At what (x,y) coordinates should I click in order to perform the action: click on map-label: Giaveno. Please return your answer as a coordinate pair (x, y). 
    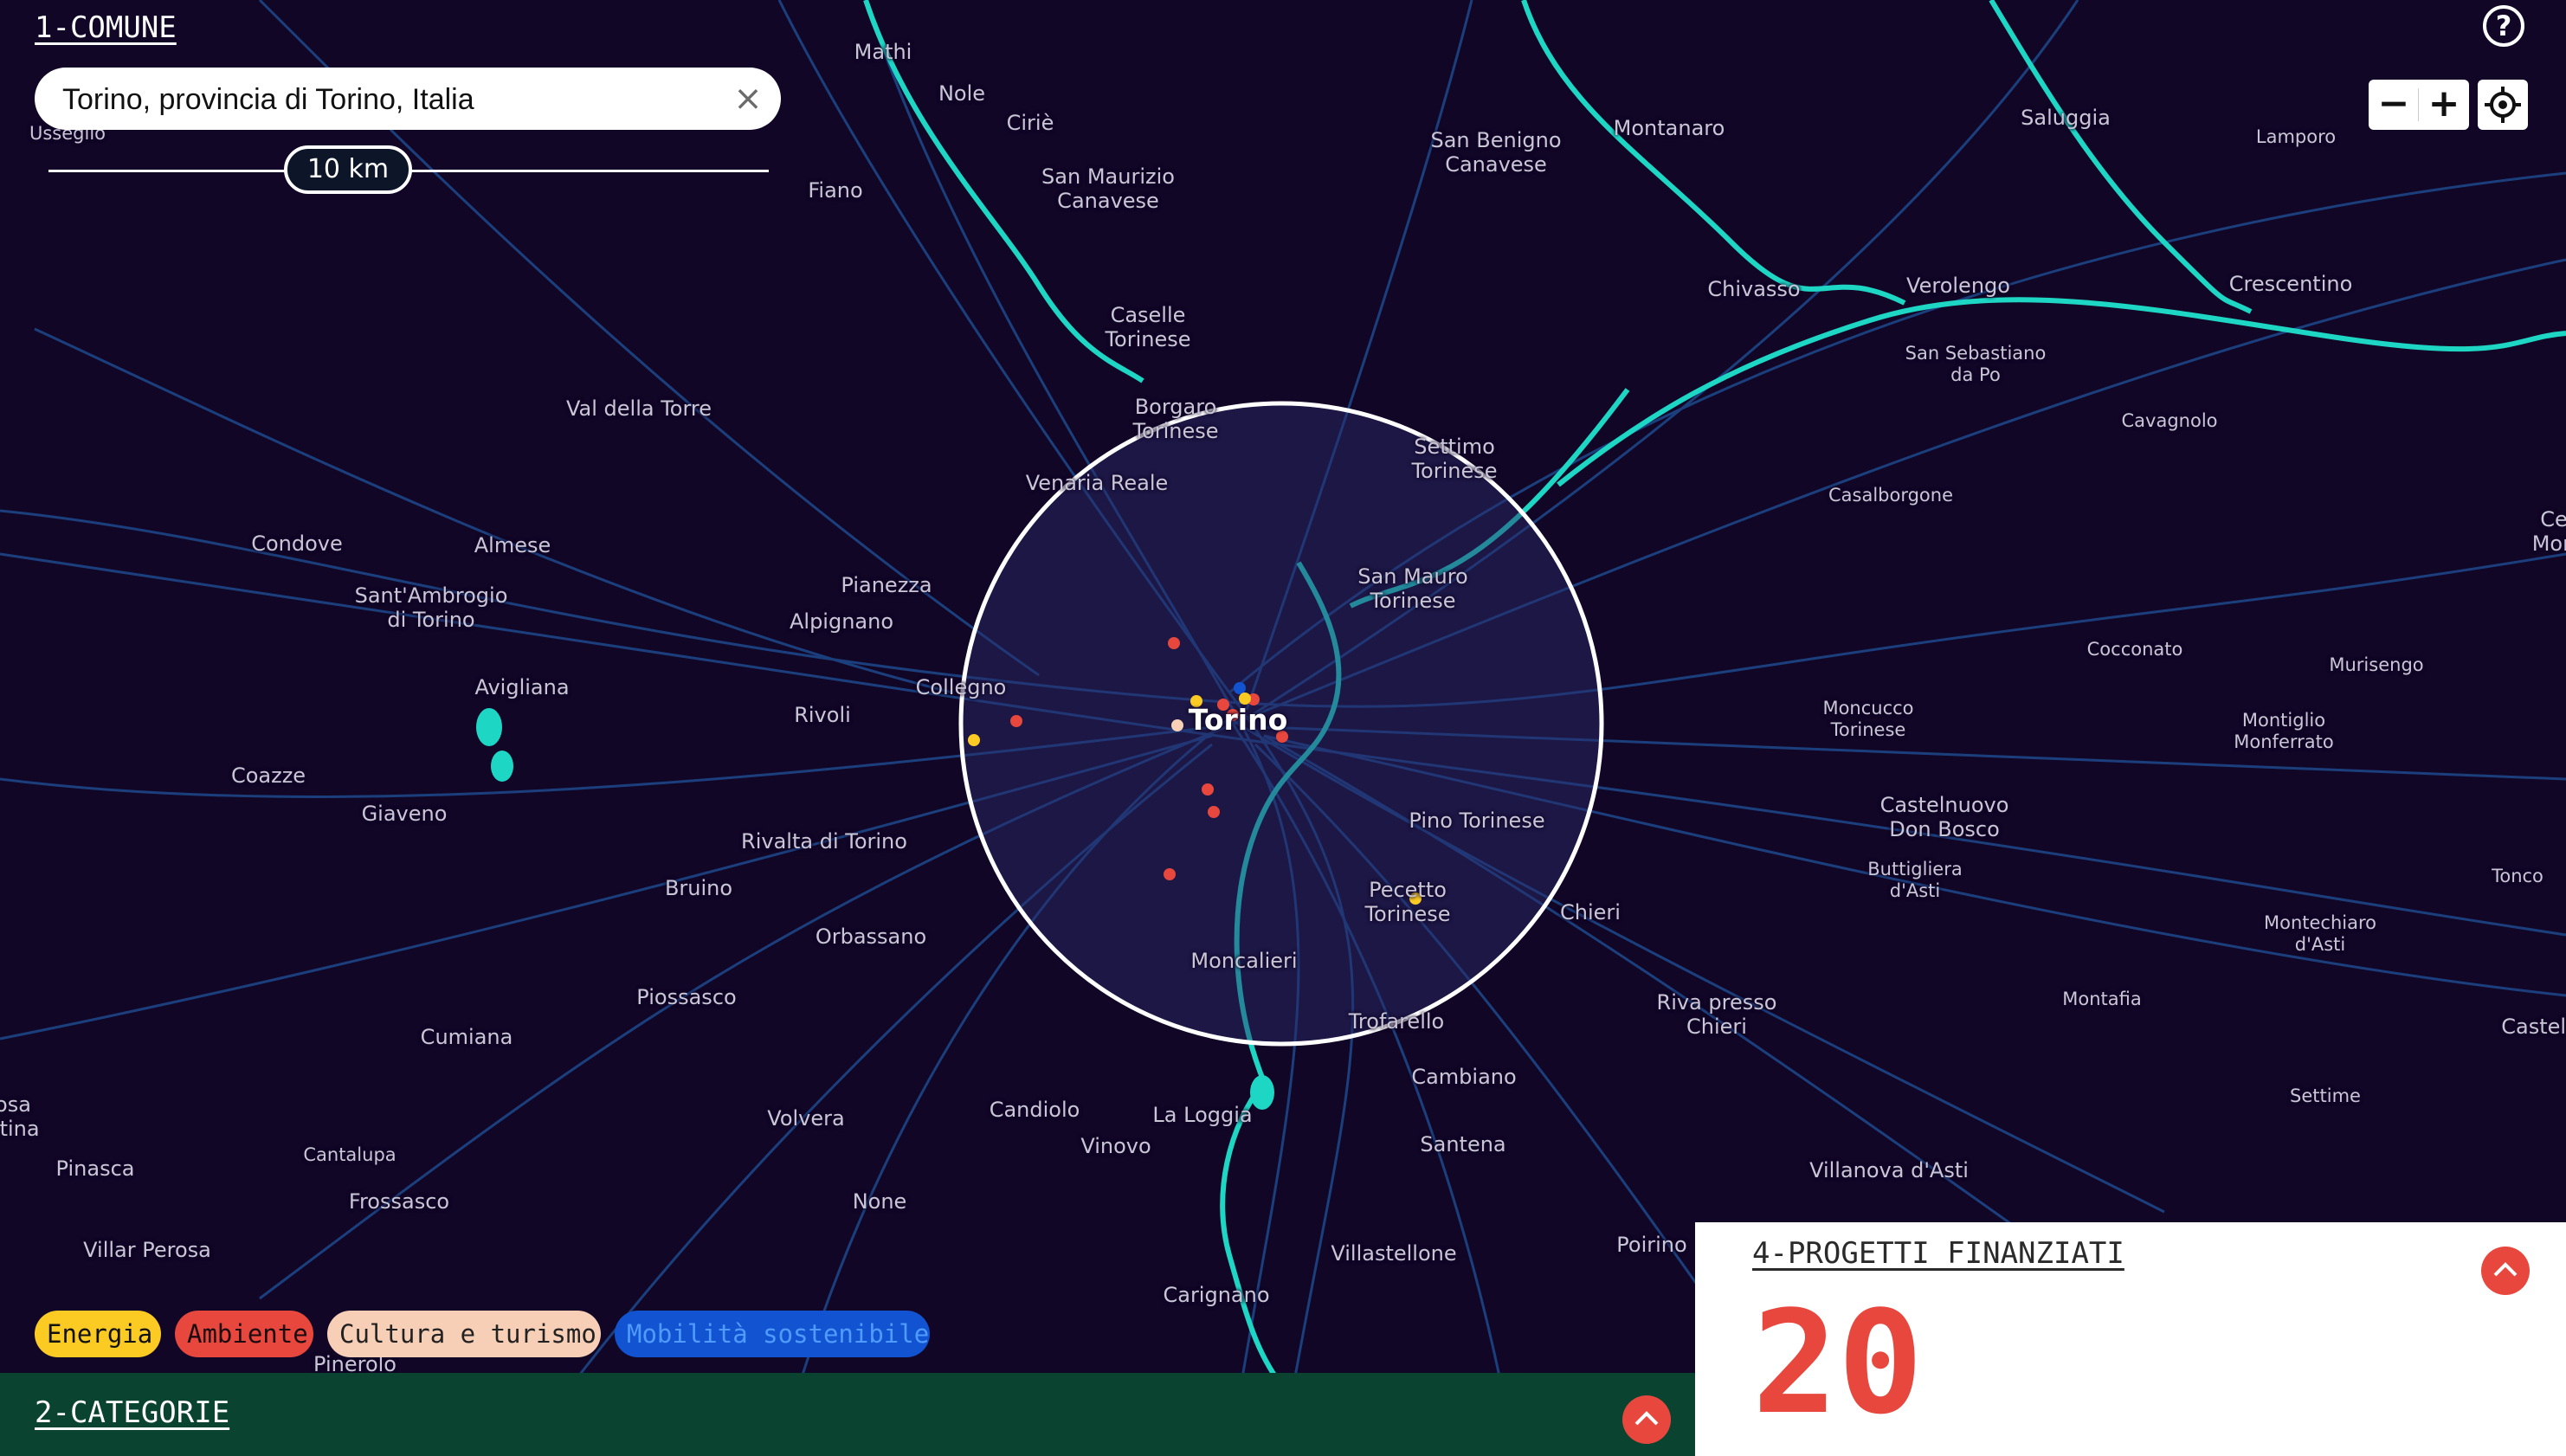
    Looking at the image, I should click on (405, 814).